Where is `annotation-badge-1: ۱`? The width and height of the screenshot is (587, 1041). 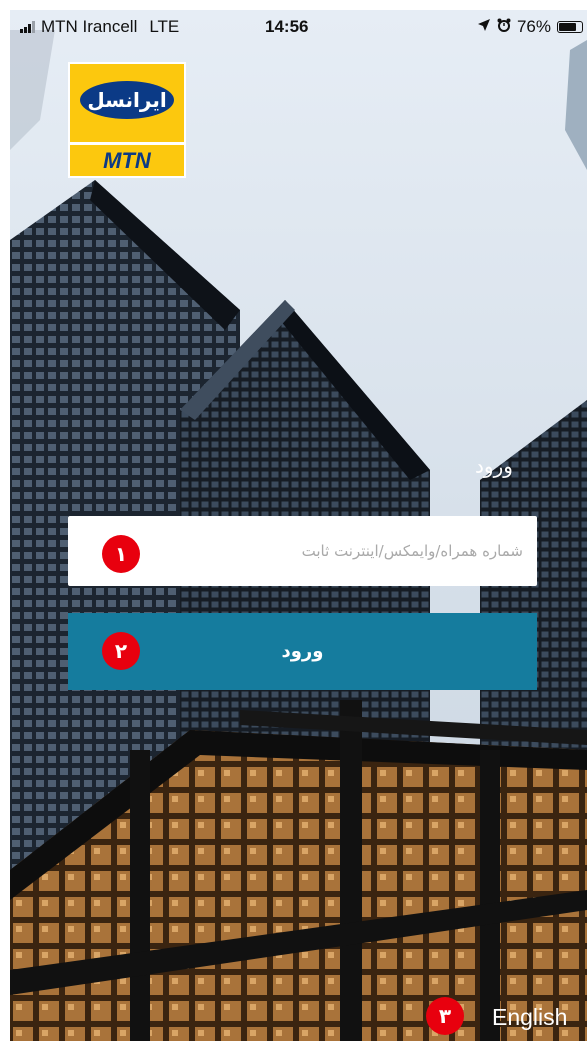
annotation-badge-1: ۱ is located at coordinates (121, 554).